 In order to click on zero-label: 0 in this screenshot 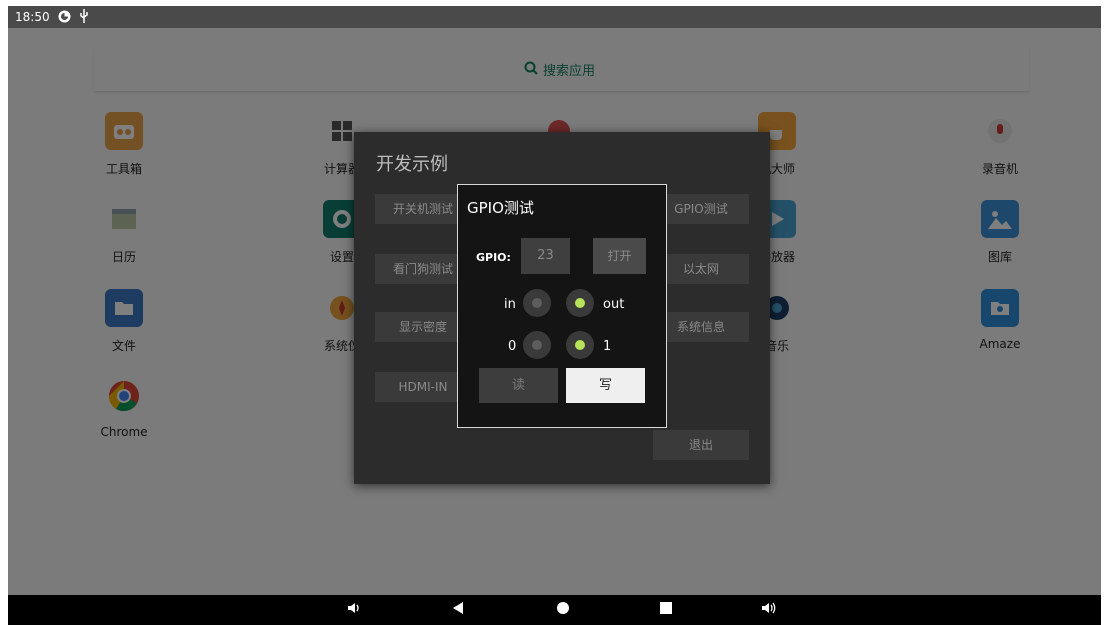, I will do `click(512, 346)`.